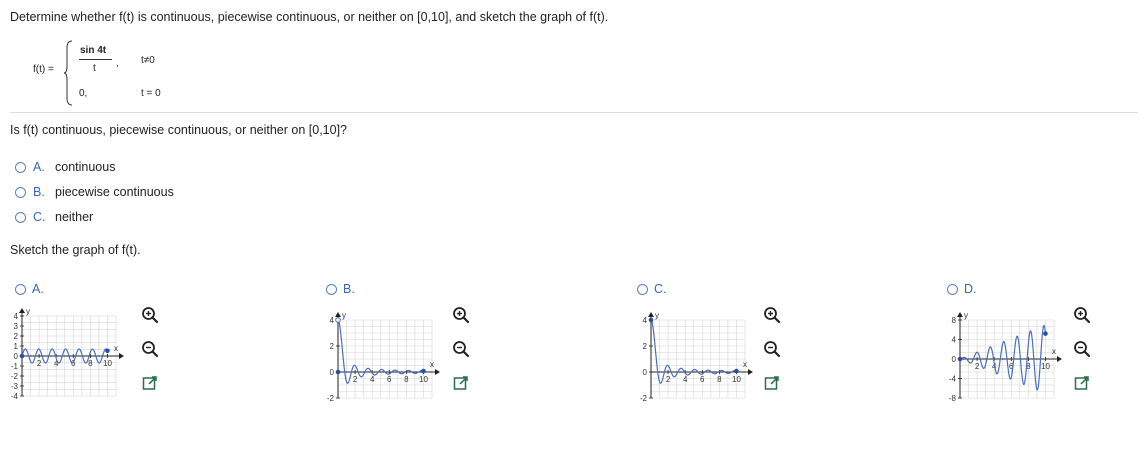 This screenshot has width=1146, height=474. What do you see at coordinates (85, 167) in the screenshot?
I see `option-a-label: continuous` at bounding box center [85, 167].